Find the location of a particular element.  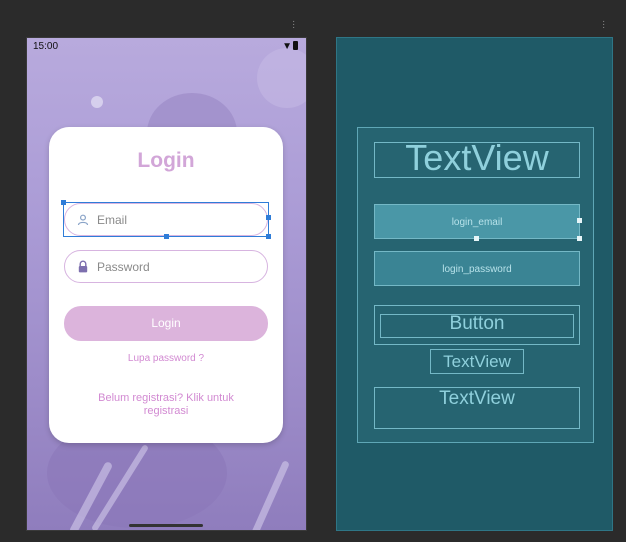

password-placeholder: Password is located at coordinates (123, 266).